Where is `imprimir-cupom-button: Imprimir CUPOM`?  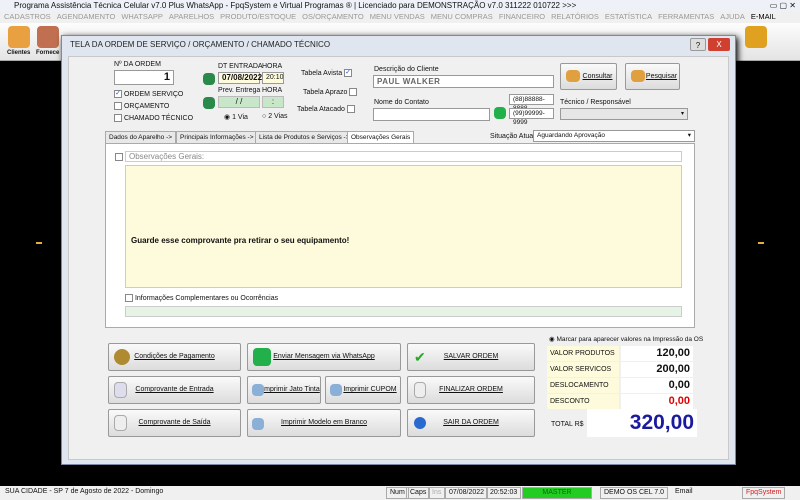 imprimir-cupom-button: Imprimir CUPOM is located at coordinates (363, 390).